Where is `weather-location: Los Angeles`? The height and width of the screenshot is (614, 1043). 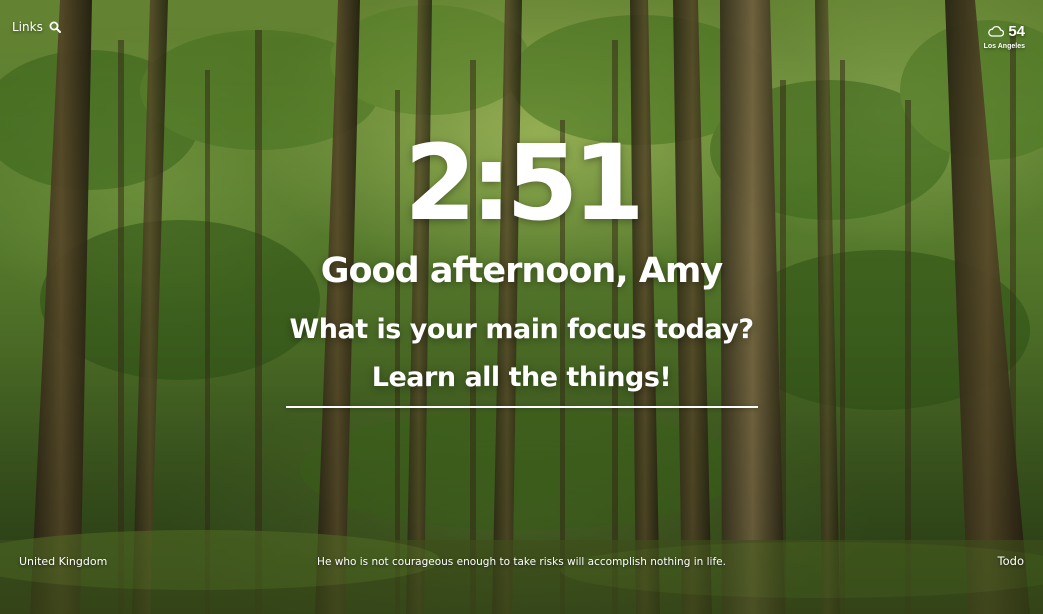 weather-location: Los Angeles is located at coordinates (1004, 46).